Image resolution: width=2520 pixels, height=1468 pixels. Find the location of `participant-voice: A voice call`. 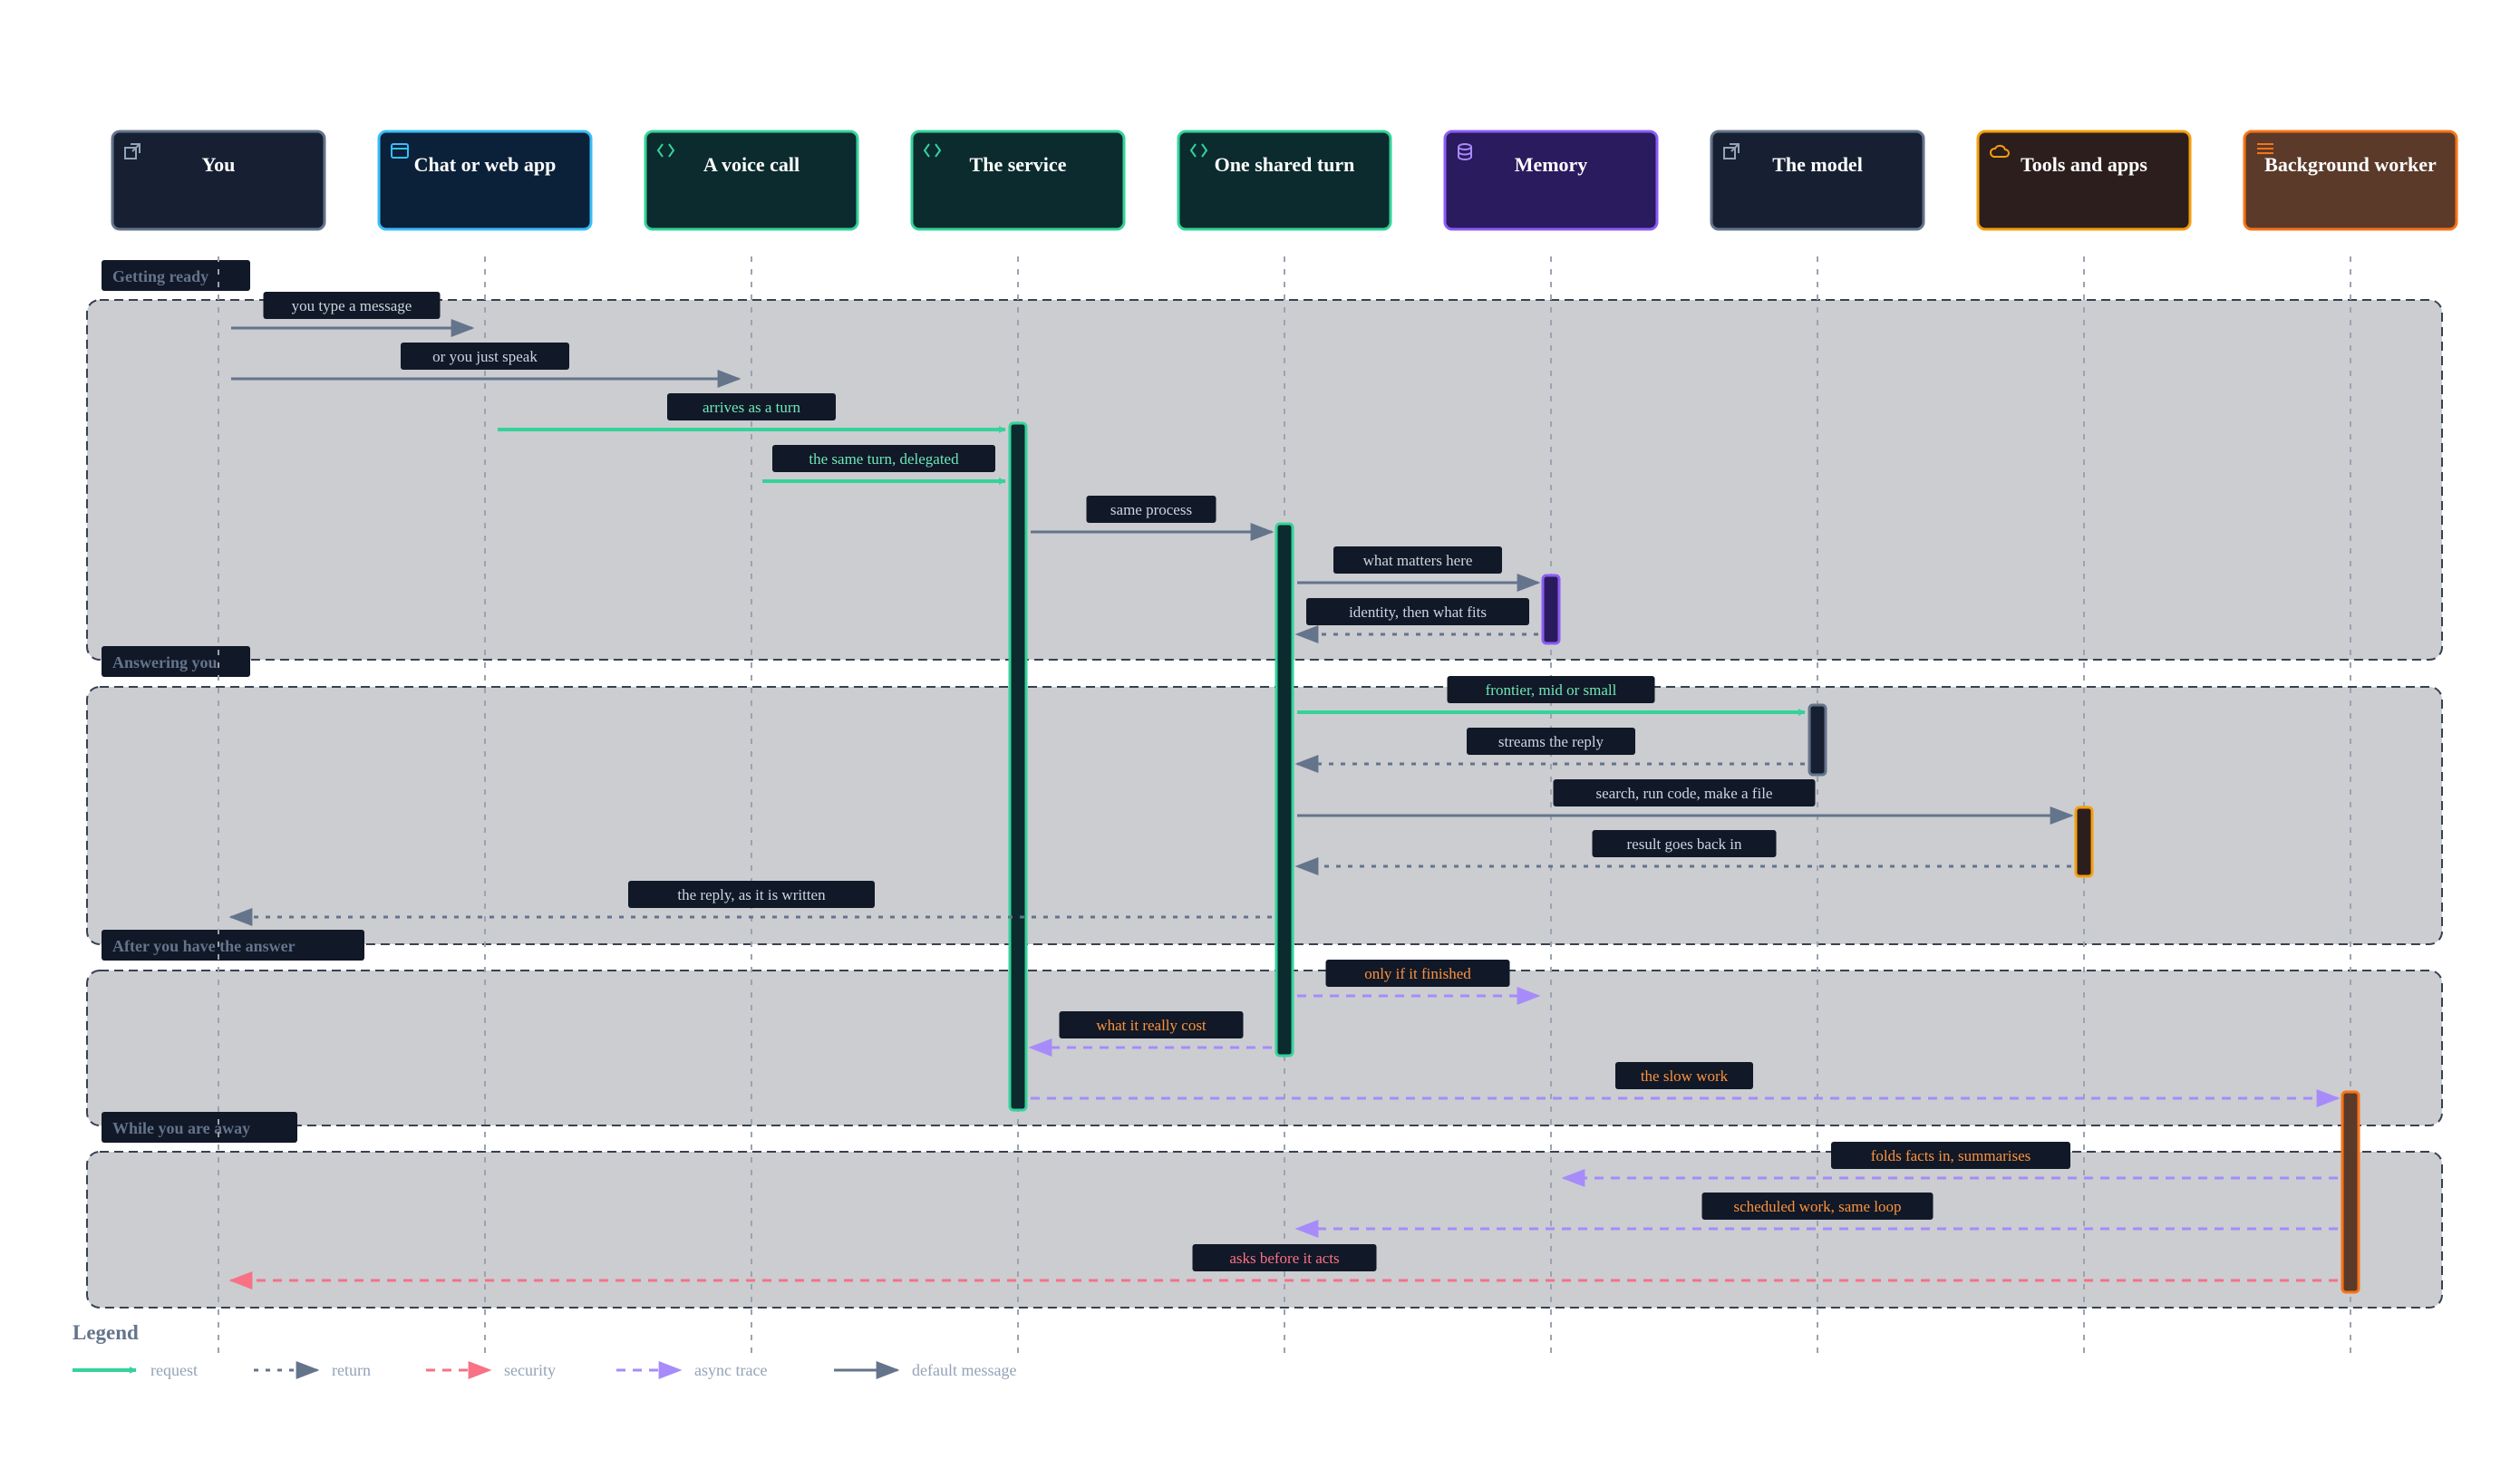

participant-voice: A voice call is located at coordinates (752, 181).